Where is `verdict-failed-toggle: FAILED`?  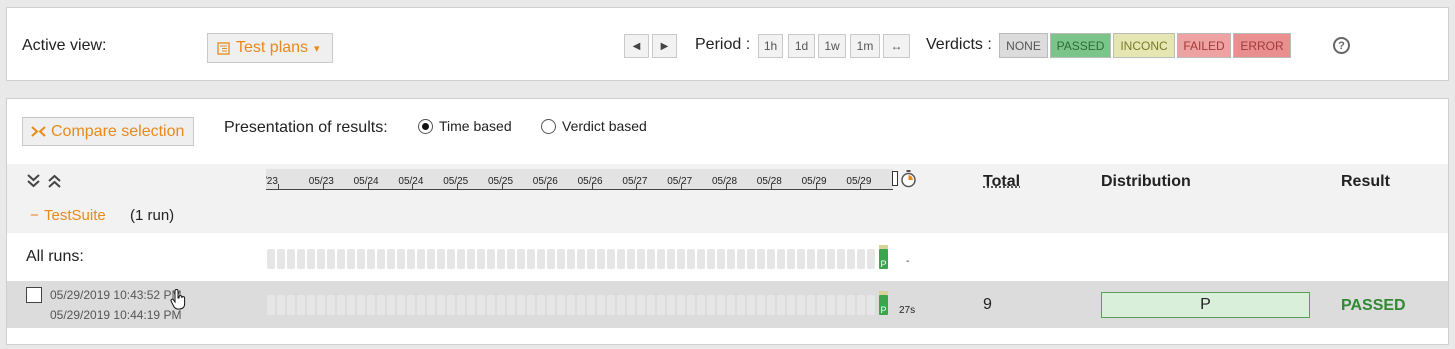
verdict-failed-toggle: FAILED is located at coordinates (1204, 45).